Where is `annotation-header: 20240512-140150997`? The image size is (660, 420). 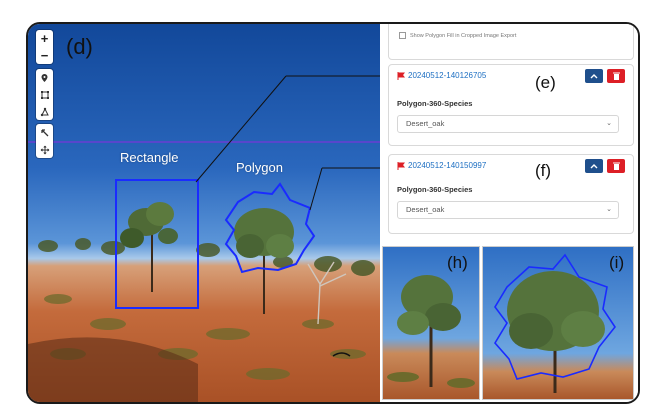
annotation-header: 20240512-140150997 is located at coordinates (441, 165).